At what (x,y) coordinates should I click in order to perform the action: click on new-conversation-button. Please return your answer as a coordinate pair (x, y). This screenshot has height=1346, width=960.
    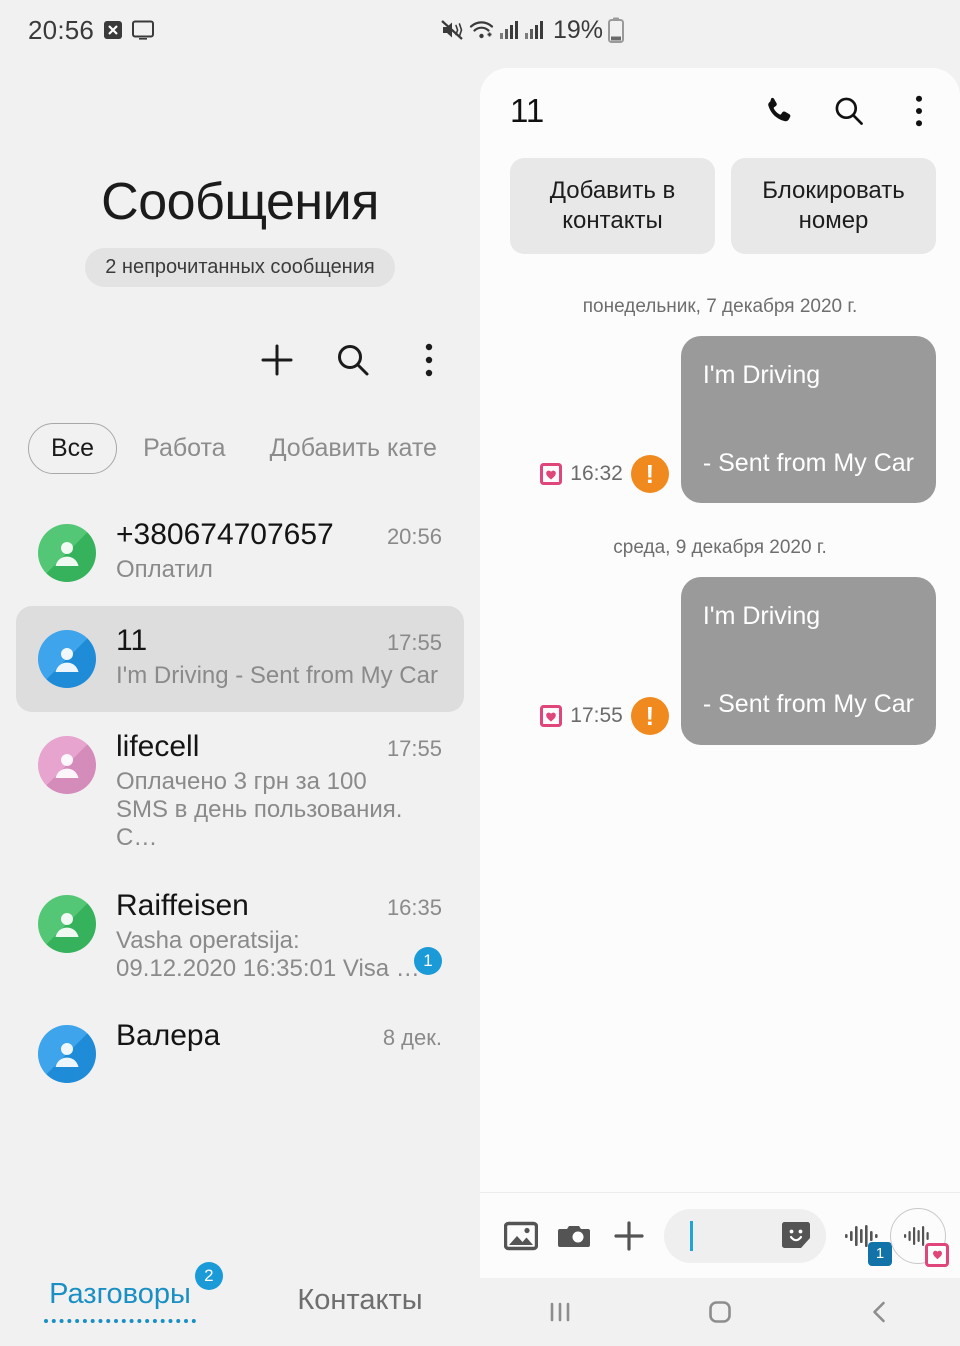
    Looking at the image, I should click on (277, 360).